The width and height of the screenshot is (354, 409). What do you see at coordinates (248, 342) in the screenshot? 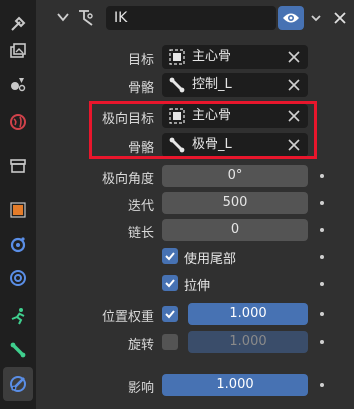
I see `rotation-slider: 1.000` at bounding box center [248, 342].